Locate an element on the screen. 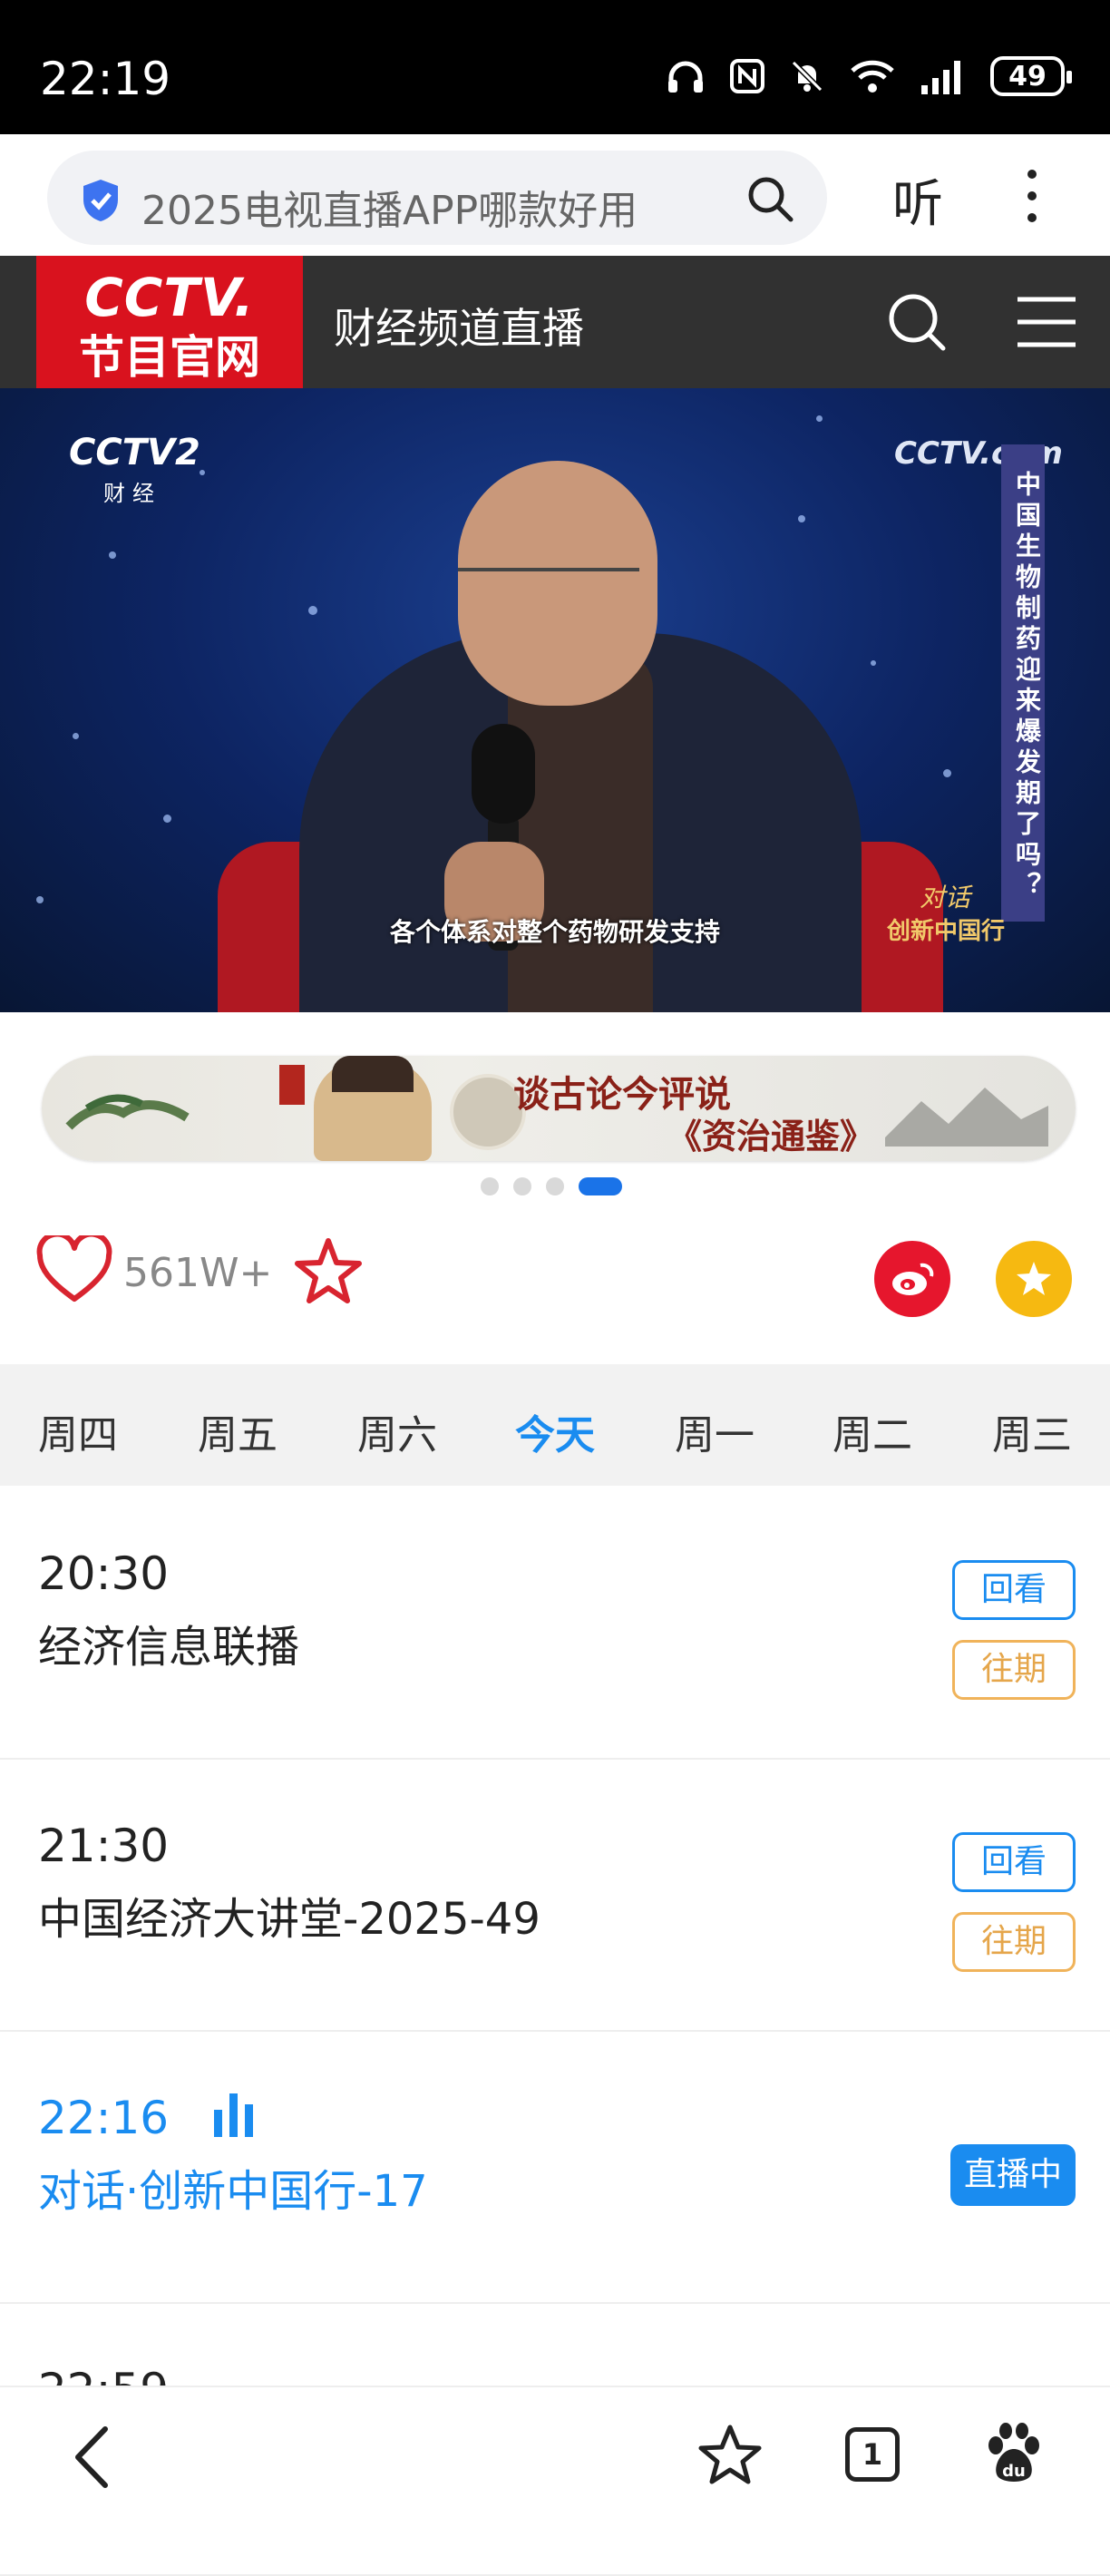 This screenshot has height=2576, width=1110. program-item-live: 22:16 对话·创新中国行-17 直播中 is located at coordinates (555, 2168).